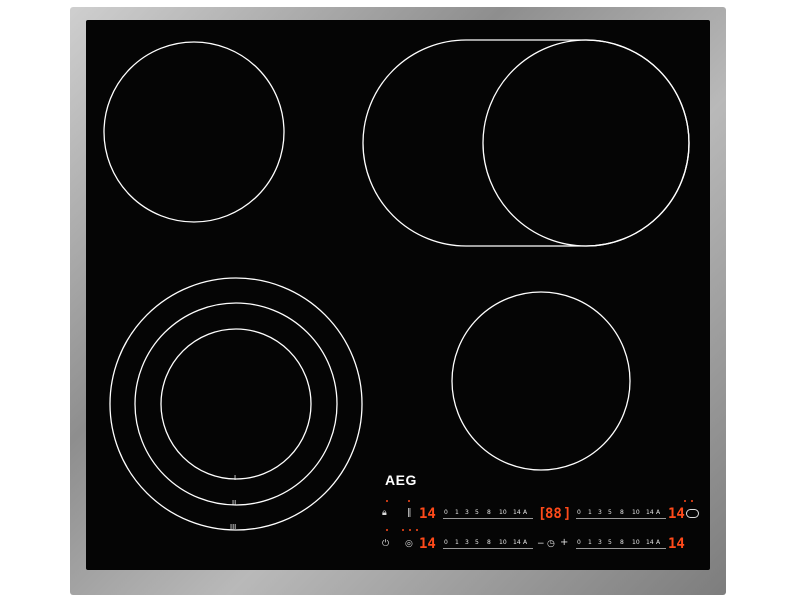 The width and height of the screenshot is (800, 600). What do you see at coordinates (194, 132) in the screenshot?
I see `burner-top-left` at bounding box center [194, 132].